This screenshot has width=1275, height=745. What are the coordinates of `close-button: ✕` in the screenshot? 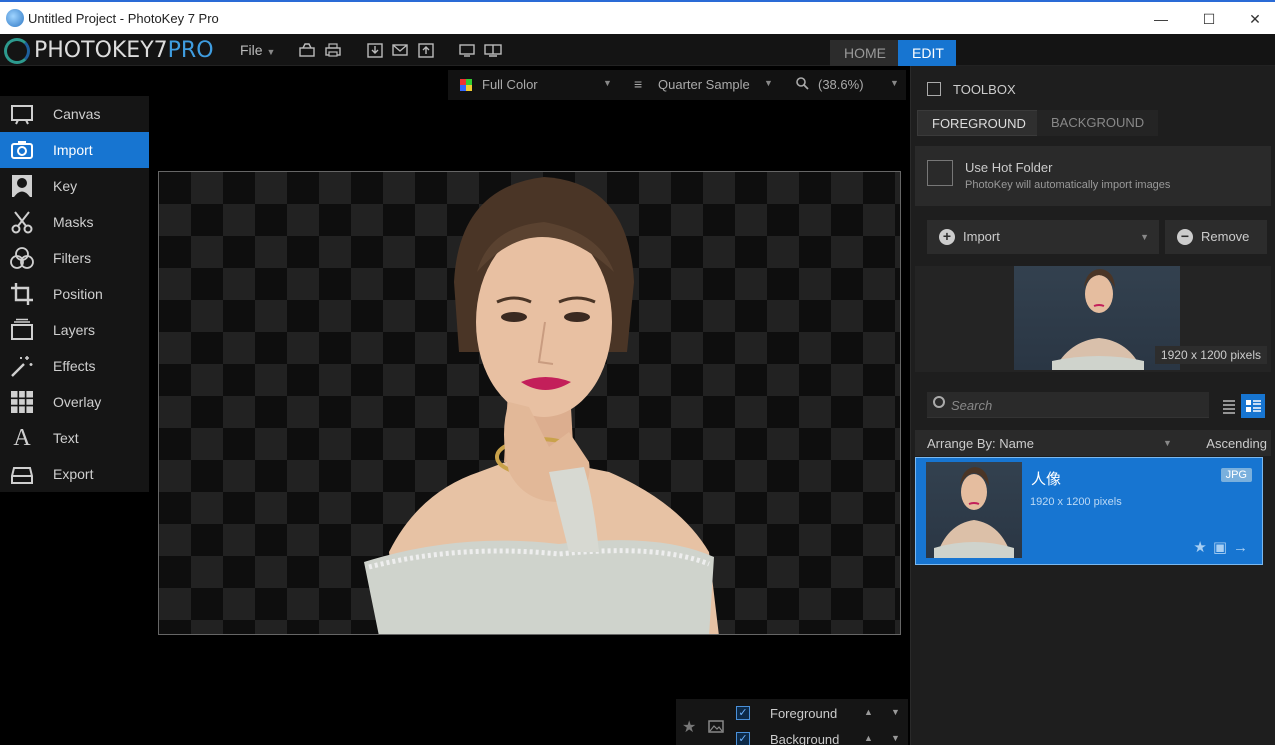 It's located at (1253, 19).